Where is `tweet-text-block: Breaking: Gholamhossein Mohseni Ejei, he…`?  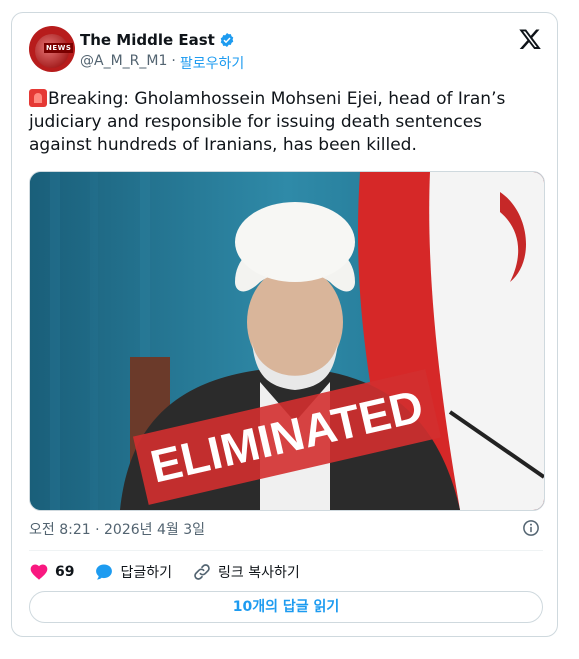 tweet-text-block: Breaking: Gholamhossein Mohseni Ejei, he… is located at coordinates (286, 122).